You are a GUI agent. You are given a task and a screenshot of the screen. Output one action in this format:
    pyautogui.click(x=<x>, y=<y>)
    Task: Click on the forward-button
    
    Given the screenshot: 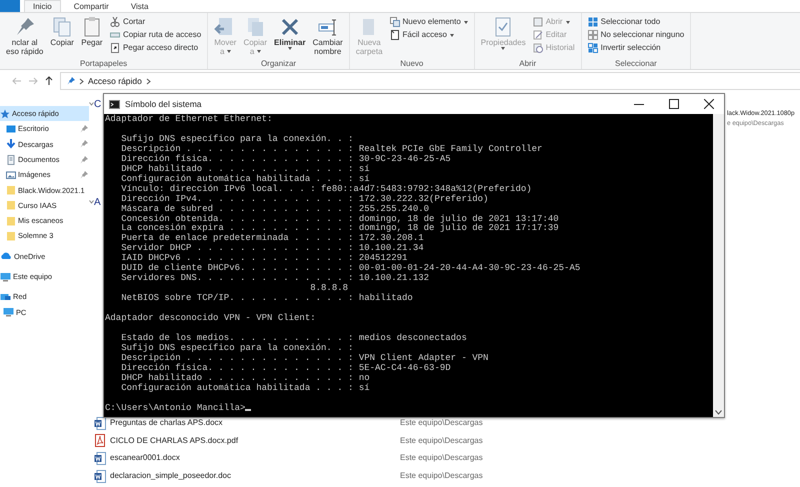 What is the action you would take?
    pyautogui.click(x=33, y=81)
    